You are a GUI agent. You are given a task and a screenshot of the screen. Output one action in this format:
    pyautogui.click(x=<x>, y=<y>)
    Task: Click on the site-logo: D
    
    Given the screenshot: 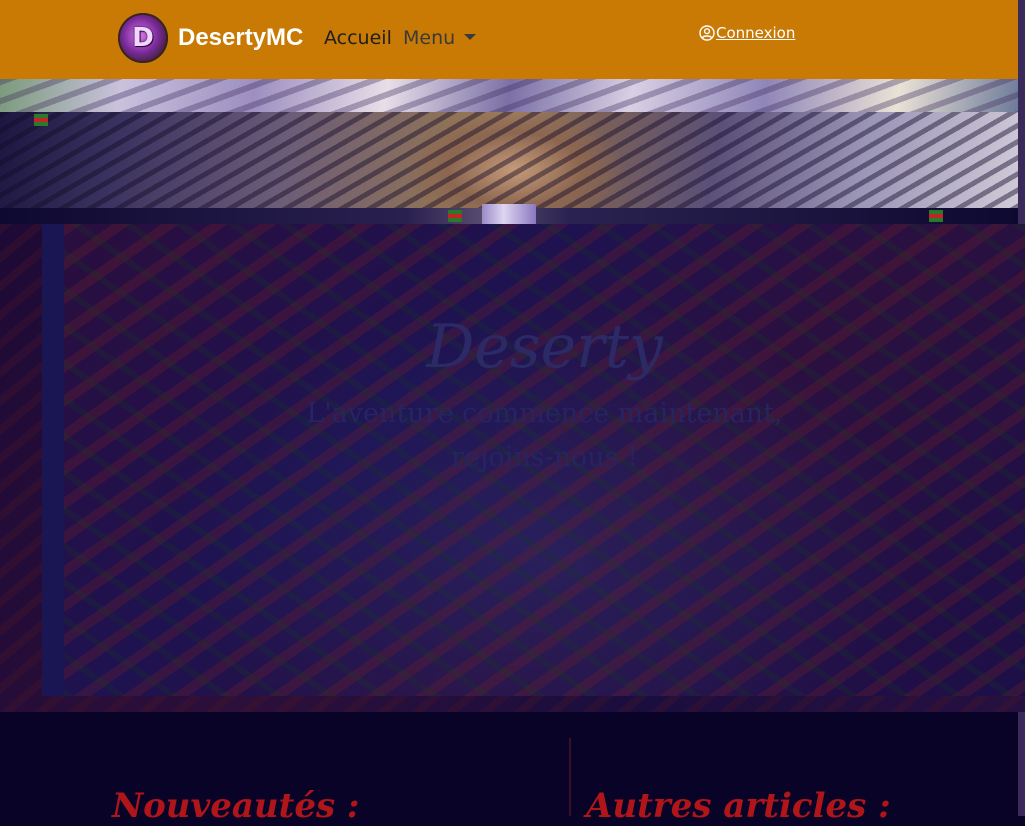 What is the action you would take?
    pyautogui.click(x=143, y=38)
    